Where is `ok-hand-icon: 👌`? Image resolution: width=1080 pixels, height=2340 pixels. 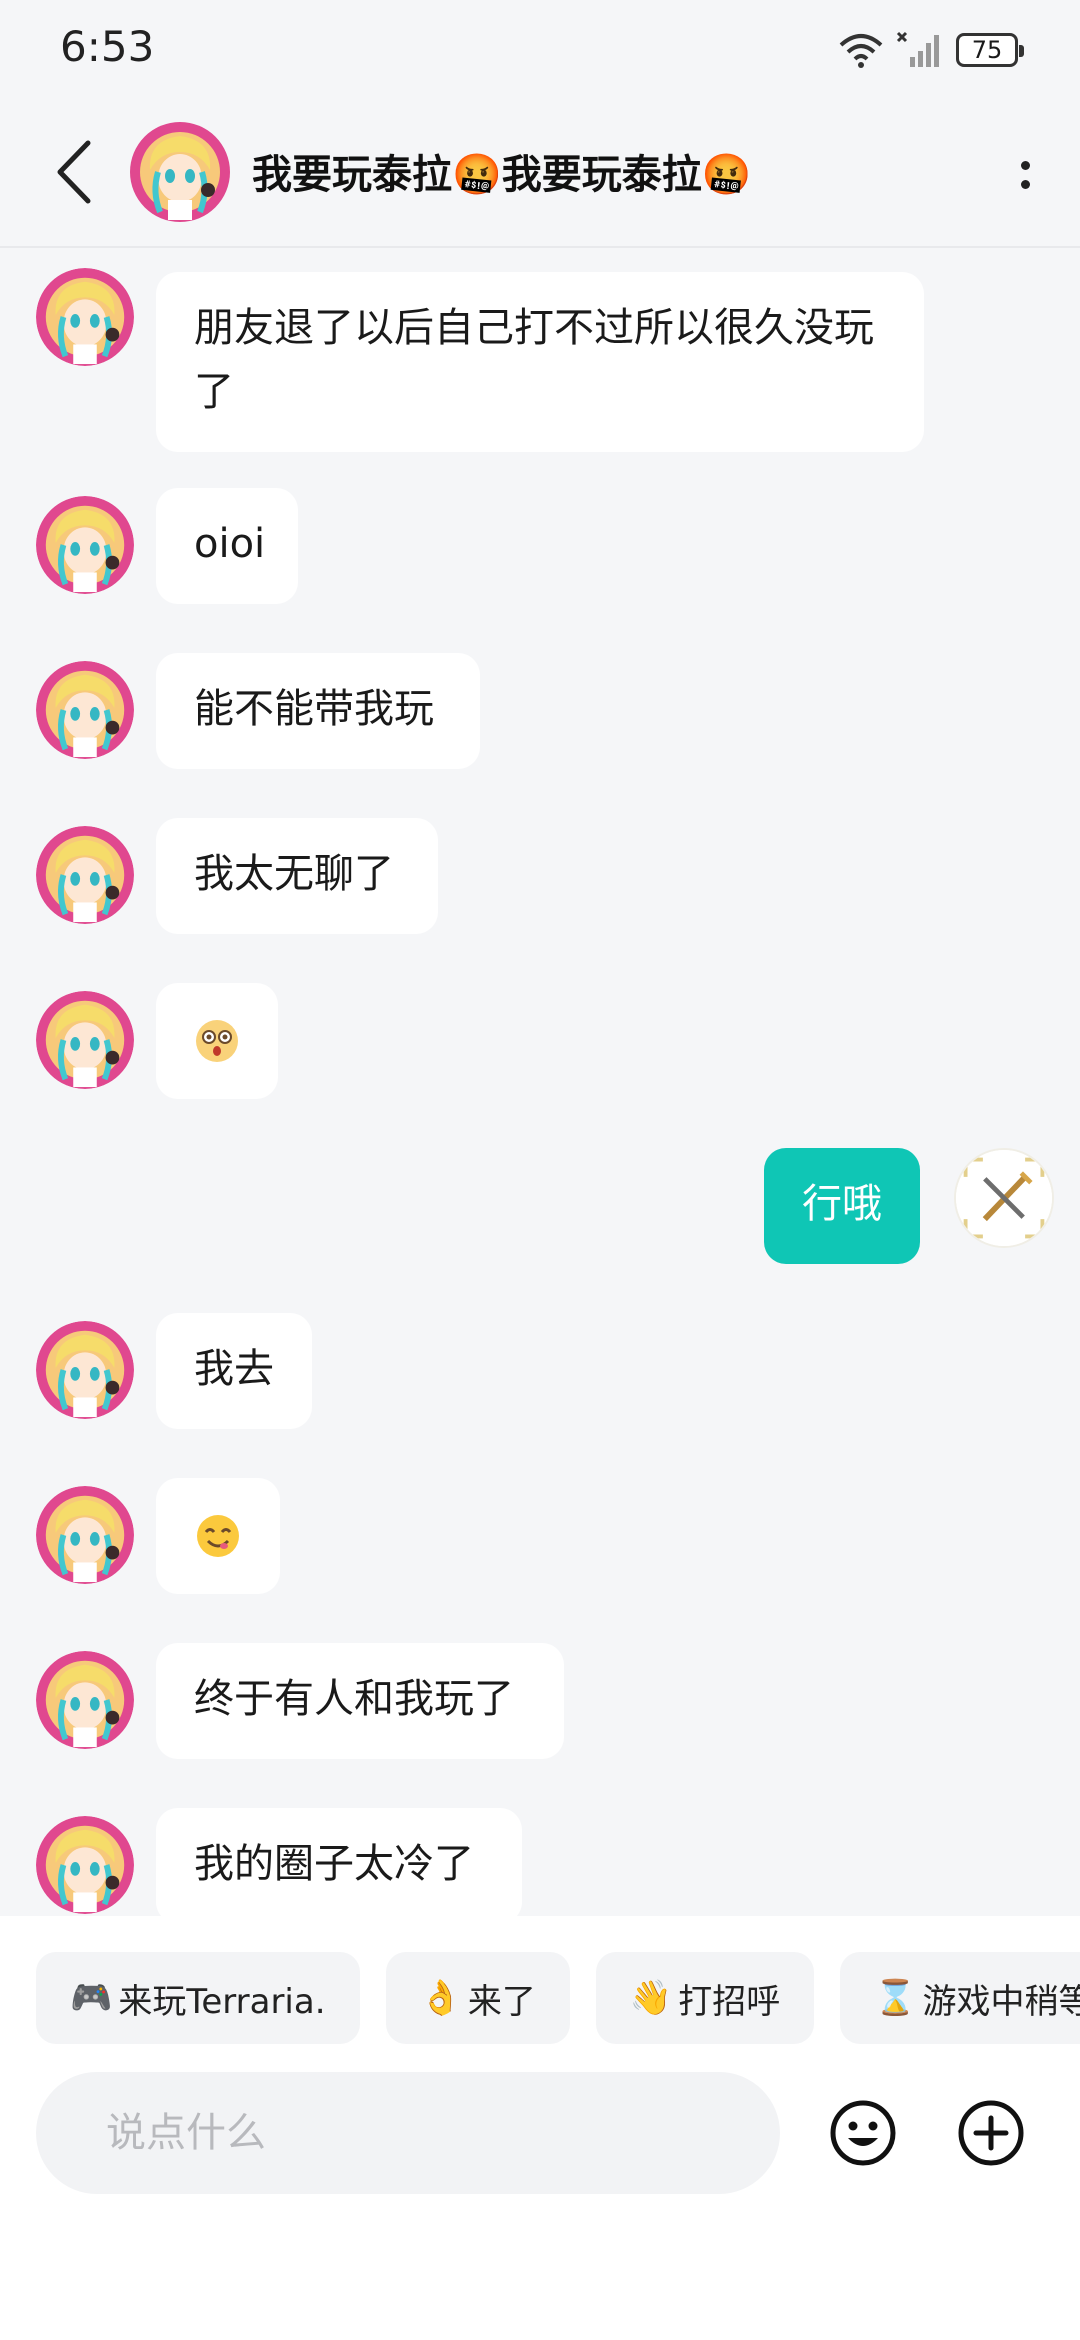
ok-hand-icon: 👌 is located at coordinates (440, 1998).